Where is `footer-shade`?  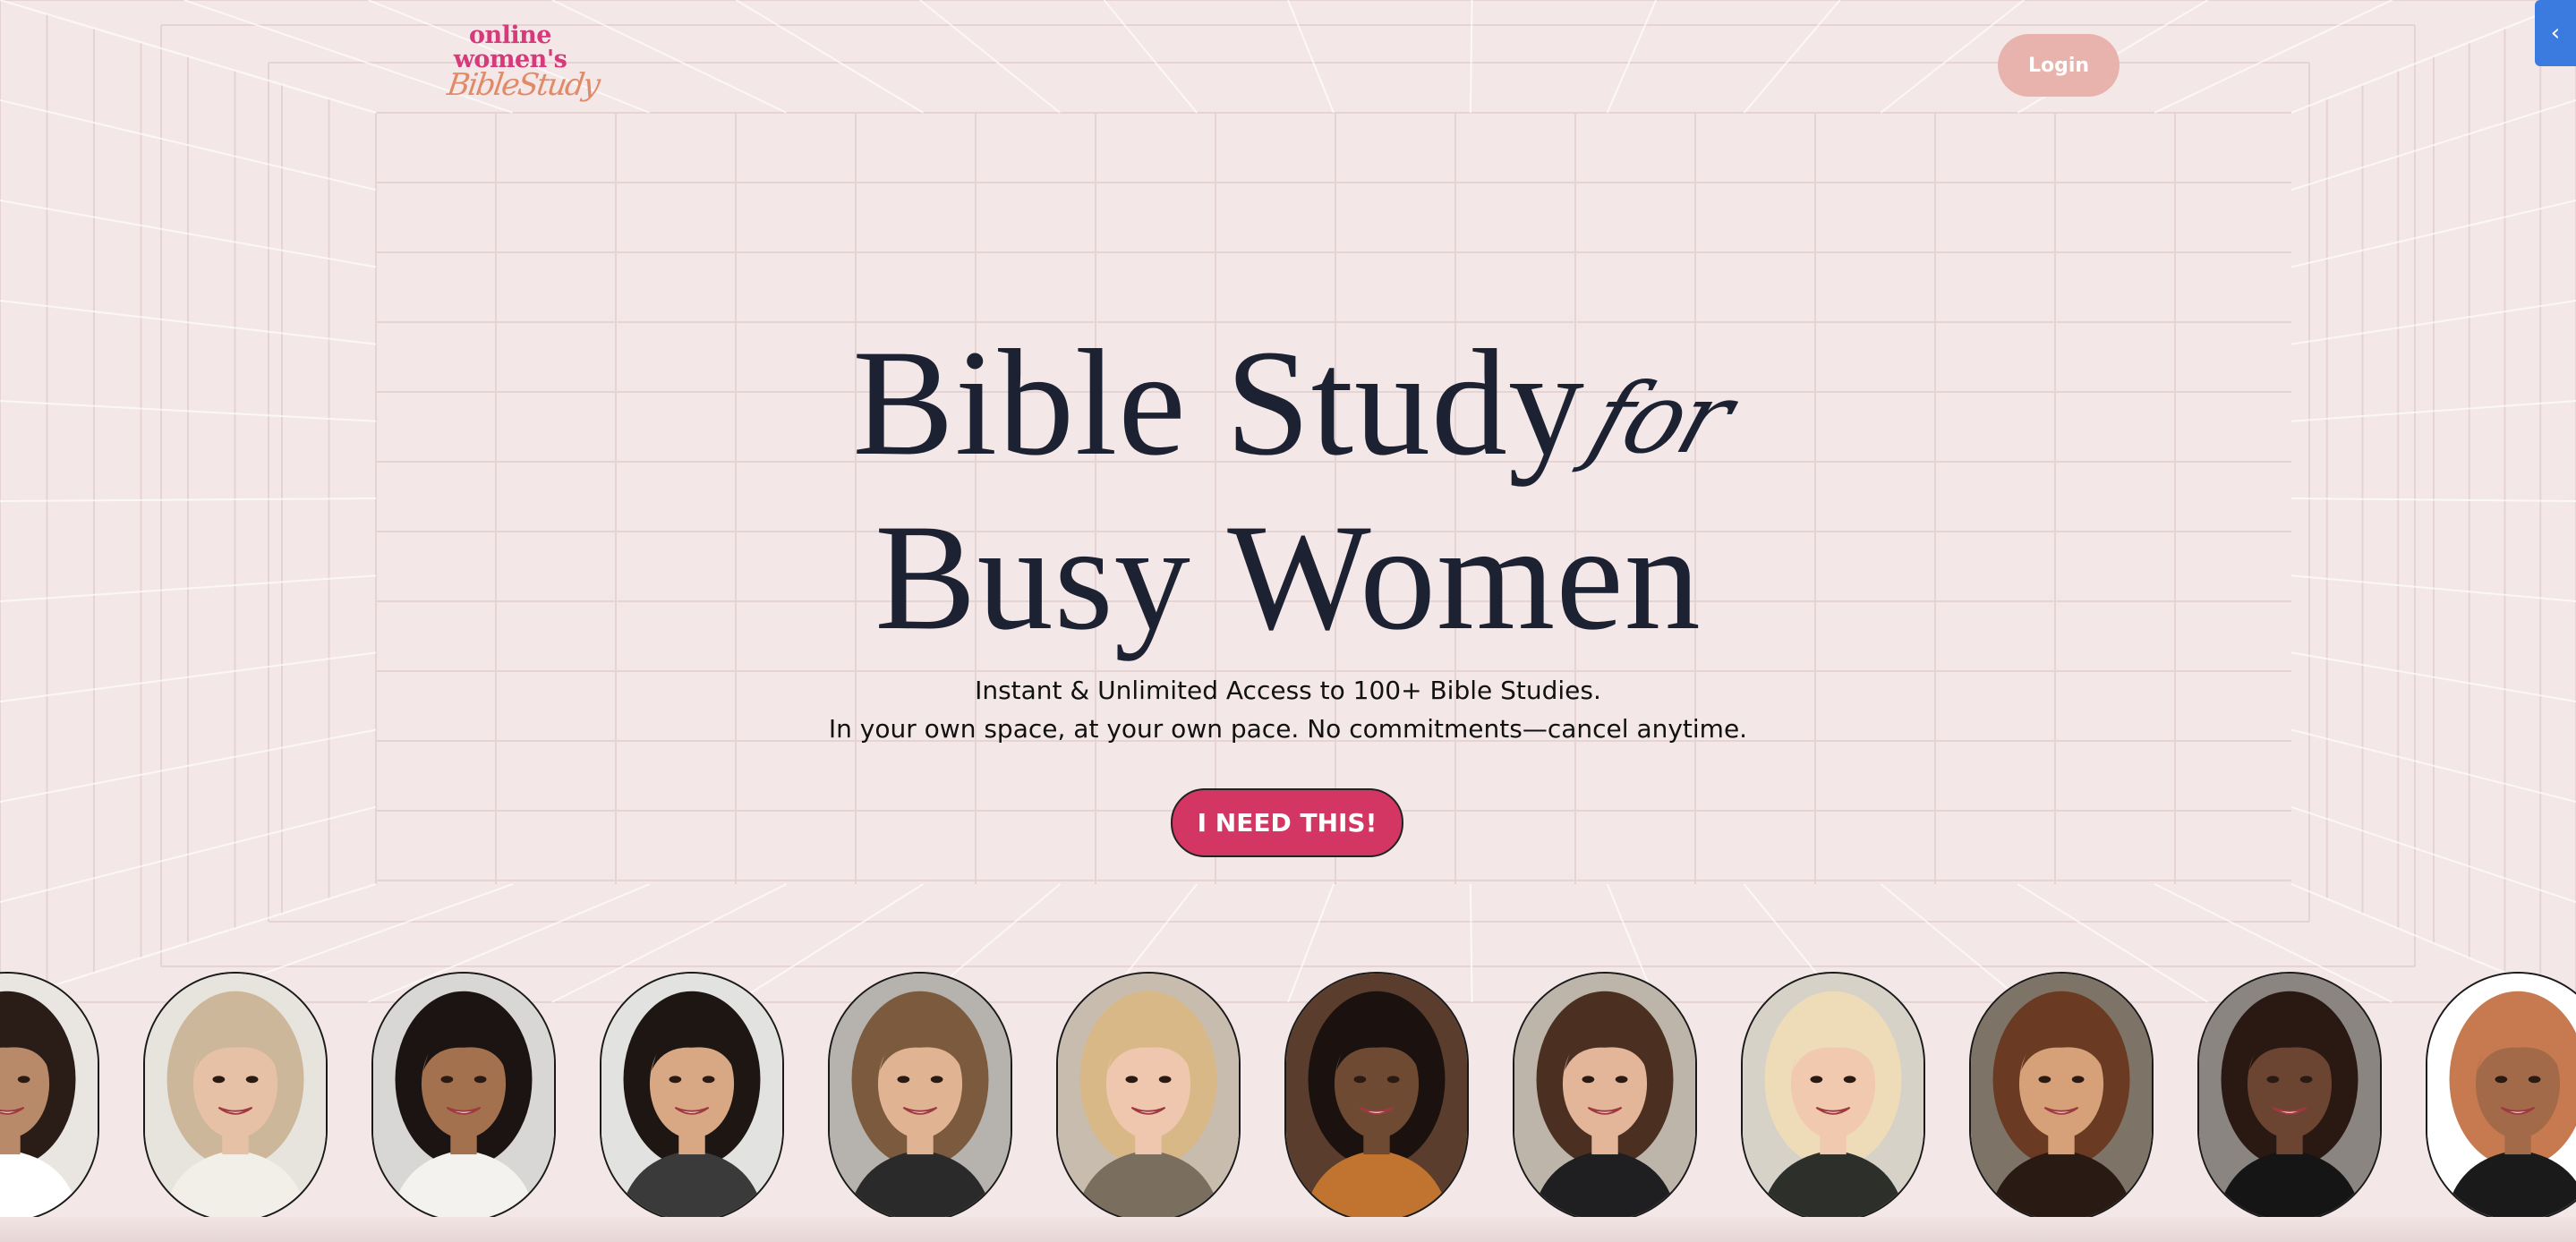
footer-shade is located at coordinates (1288, 1230).